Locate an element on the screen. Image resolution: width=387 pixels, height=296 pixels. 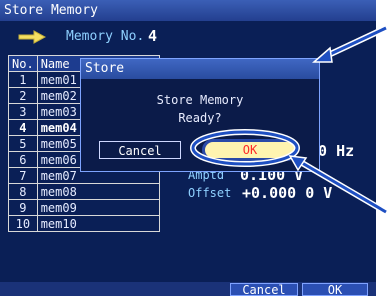
dialog-ok-button: OK is located at coordinates (250, 150).